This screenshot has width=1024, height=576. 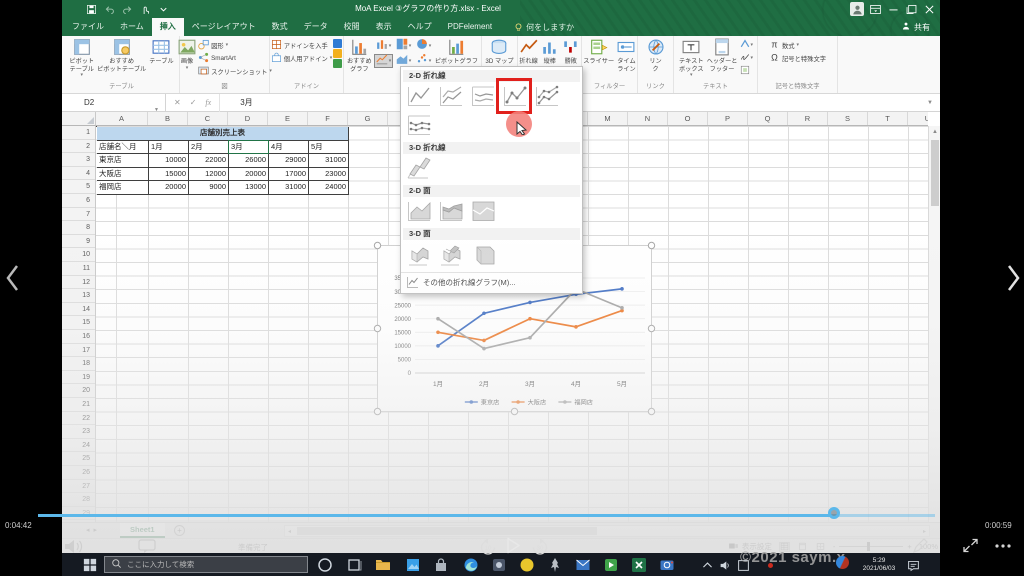 I want to click on tab-挿入: 挿入, so click(x=167, y=27).